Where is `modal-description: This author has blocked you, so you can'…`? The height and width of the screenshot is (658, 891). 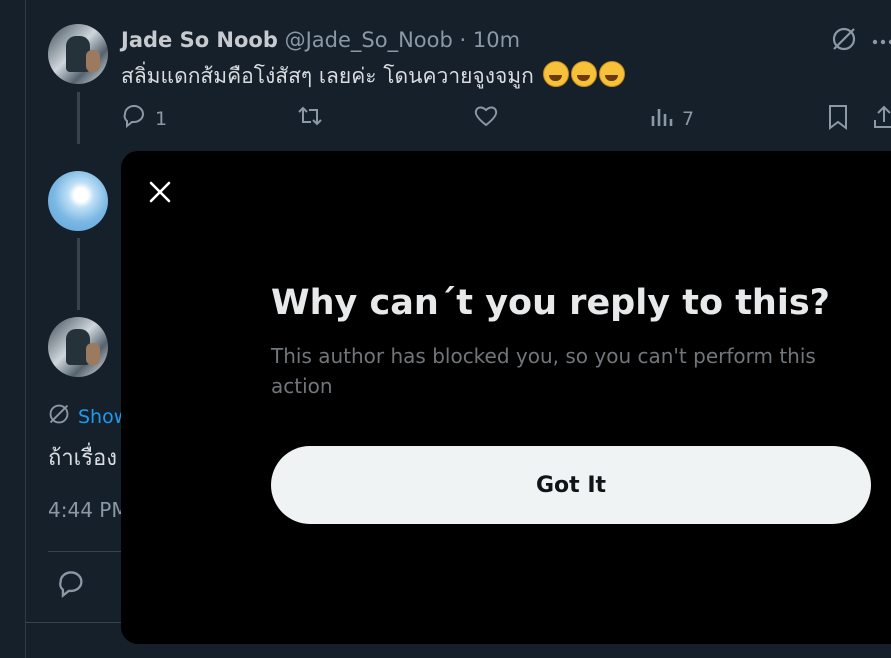
modal-description: This author has blocked you, so you can'… is located at coordinates (543, 371).